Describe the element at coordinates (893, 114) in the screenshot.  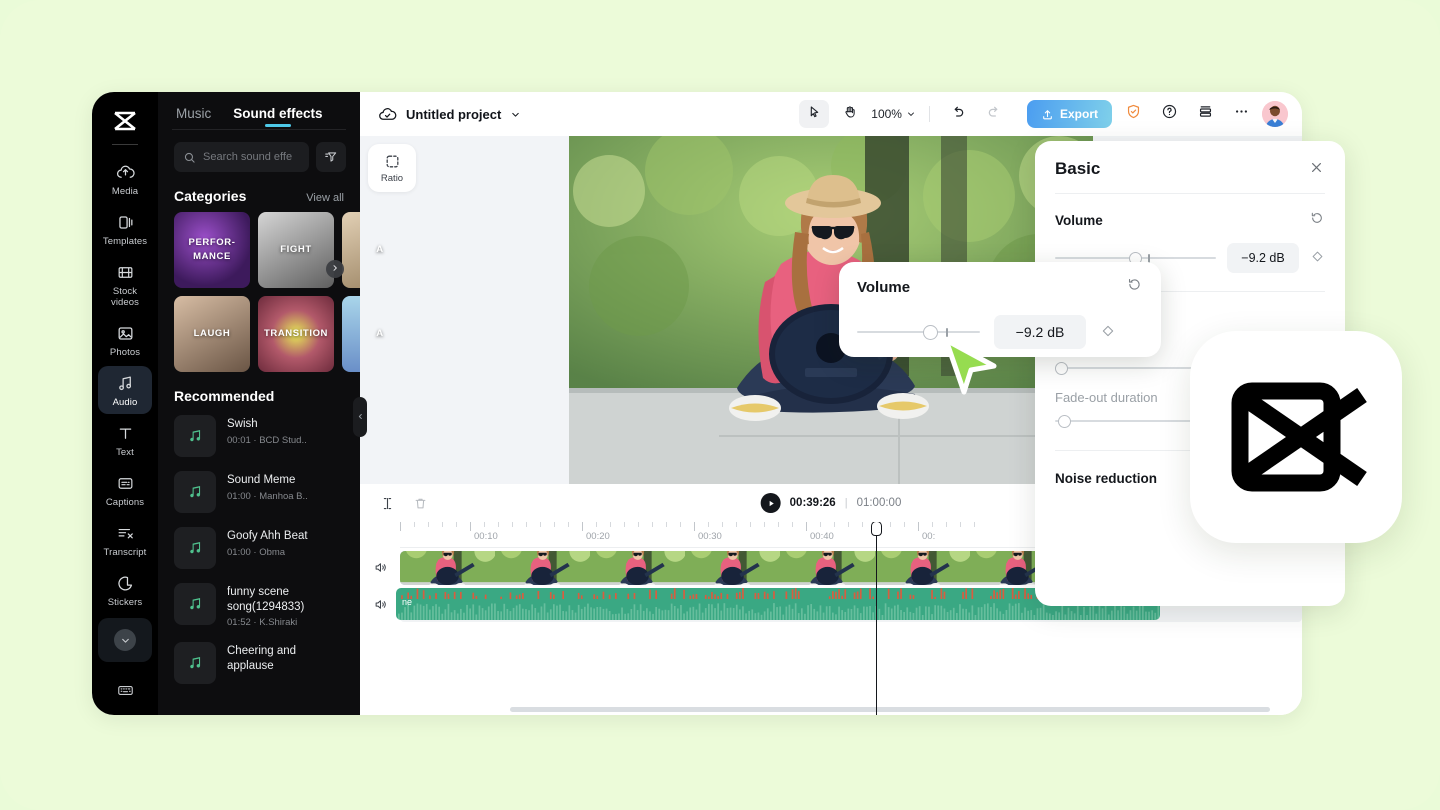
I see `zoom-level-control: 100%` at that location.